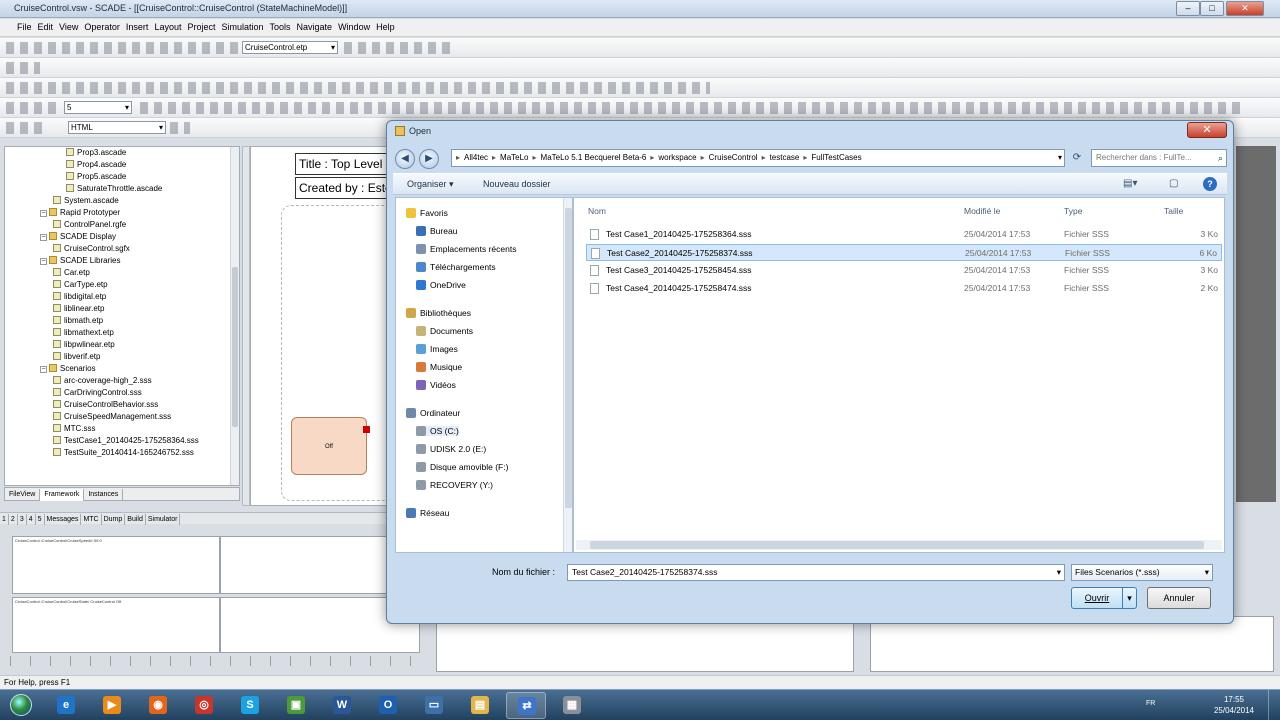 The width and height of the screenshot is (1280, 720). I want to click on nav-item: UDISK 2.0 (E:), so click(451, 449).